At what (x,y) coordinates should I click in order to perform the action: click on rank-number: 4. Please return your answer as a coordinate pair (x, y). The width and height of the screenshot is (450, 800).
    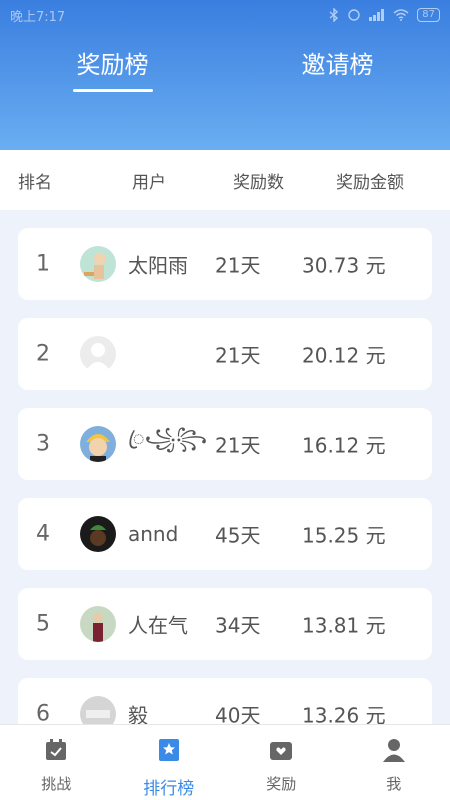
    Looking at the image, I should click on (43, 534).